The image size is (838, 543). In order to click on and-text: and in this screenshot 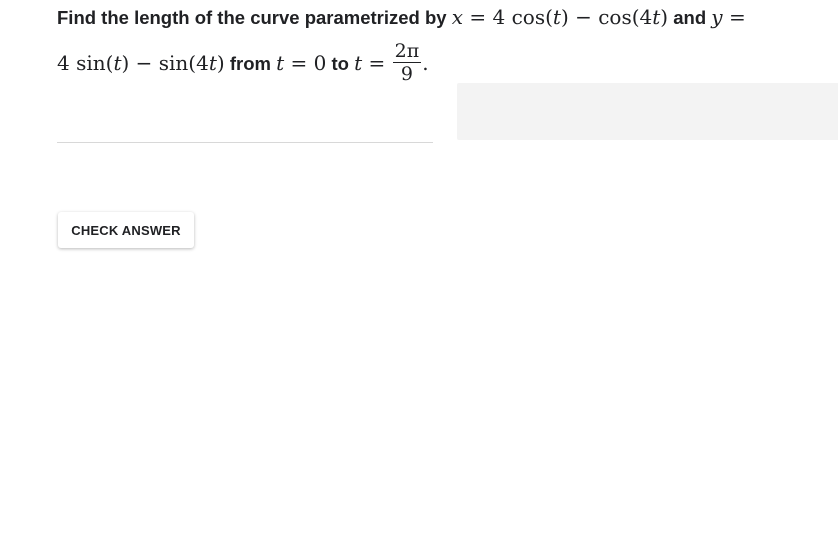, I will do `click(690, 17)`.